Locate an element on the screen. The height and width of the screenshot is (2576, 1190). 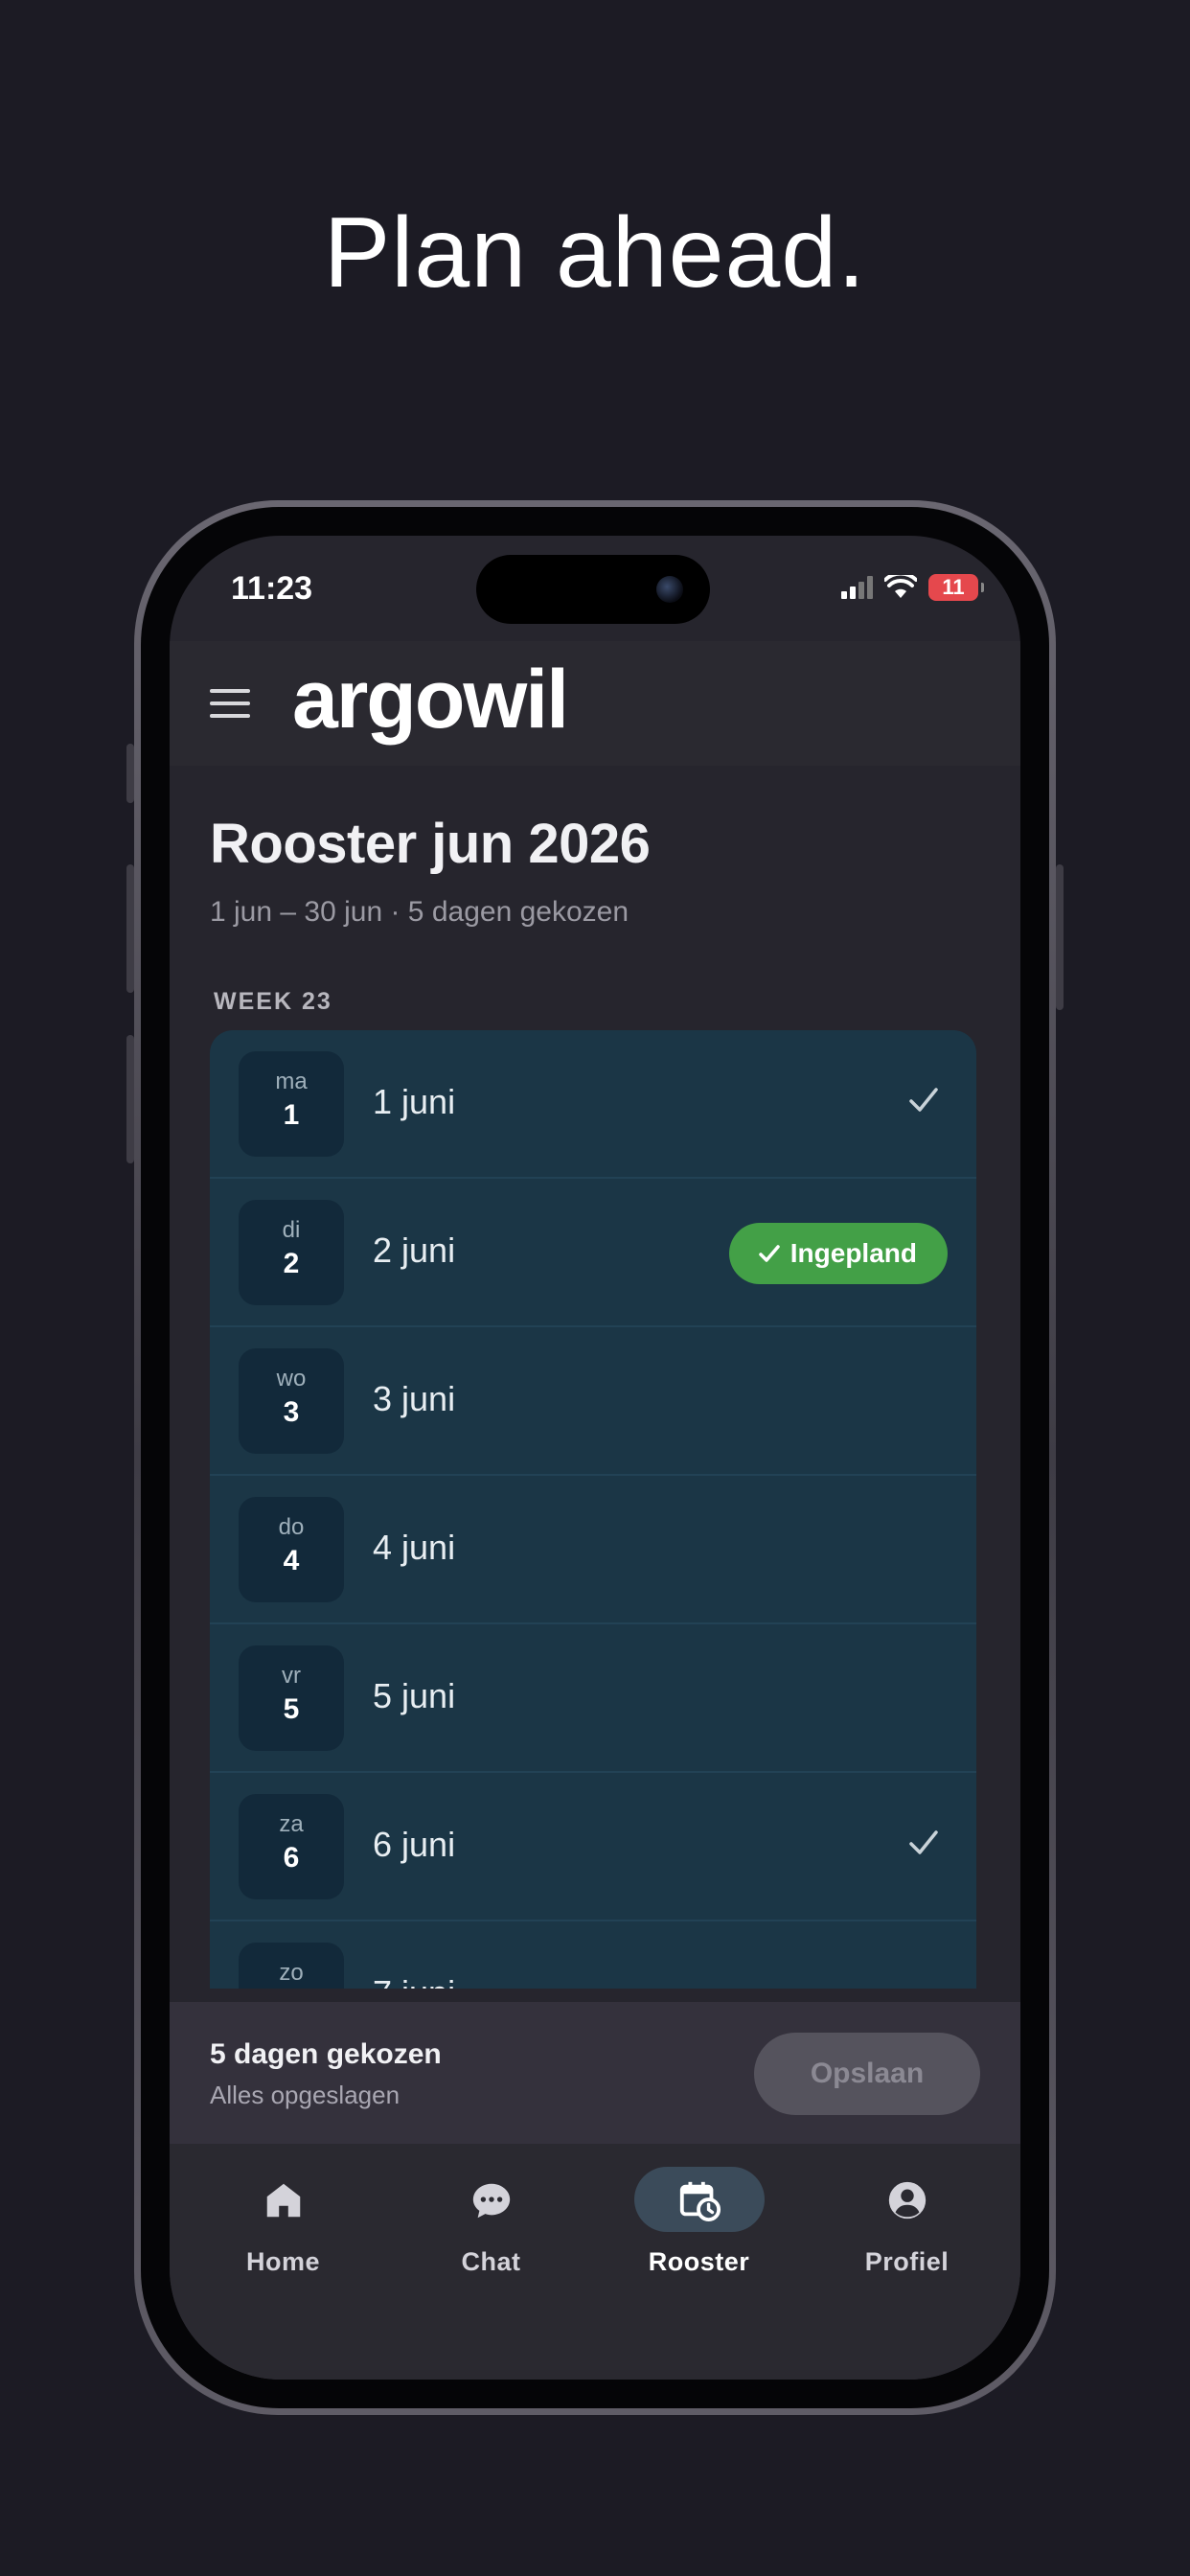
day-abbr: vr is located at coordinates (292, 1676).